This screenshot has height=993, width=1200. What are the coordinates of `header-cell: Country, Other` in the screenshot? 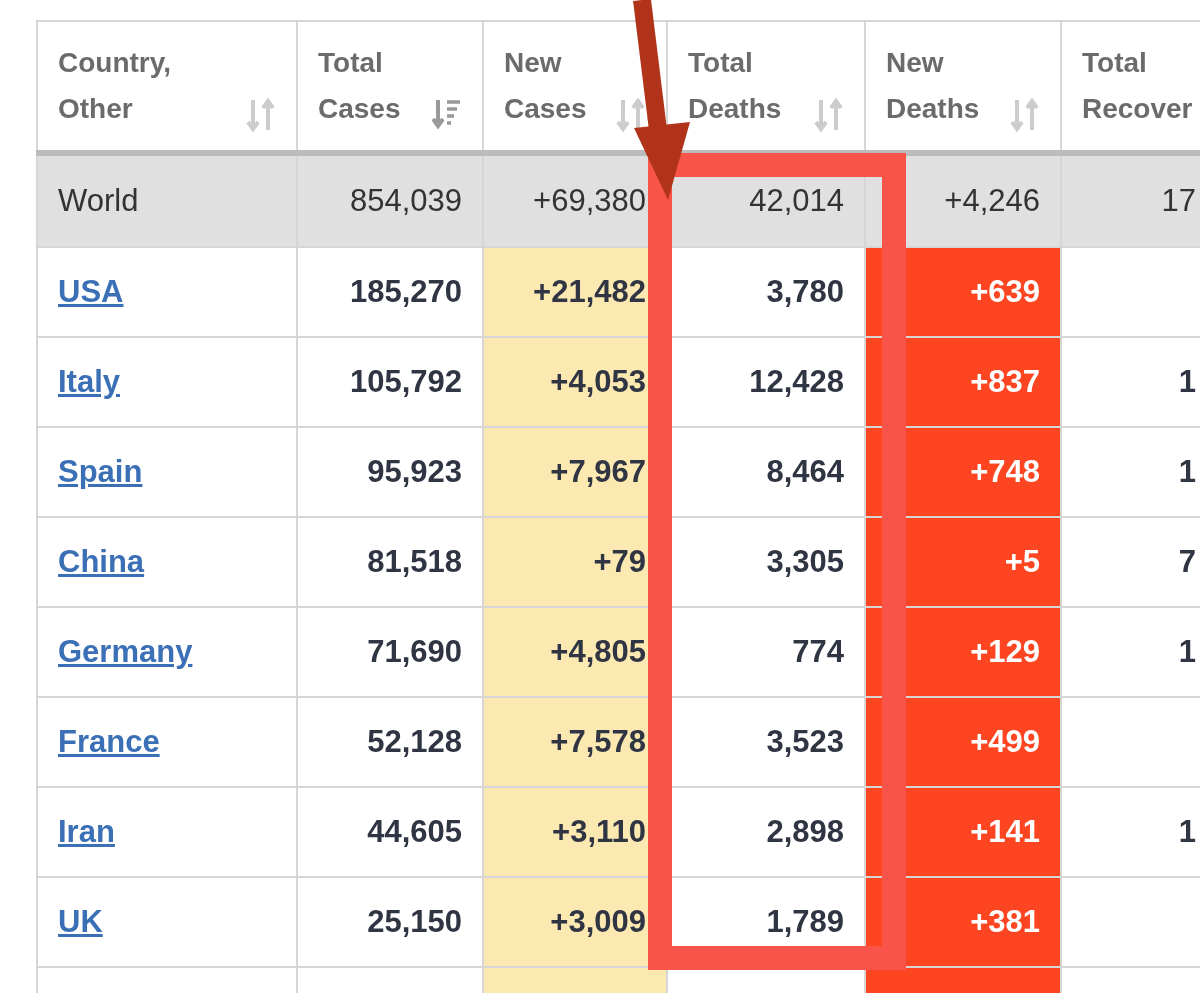 It's located at (167, 87).